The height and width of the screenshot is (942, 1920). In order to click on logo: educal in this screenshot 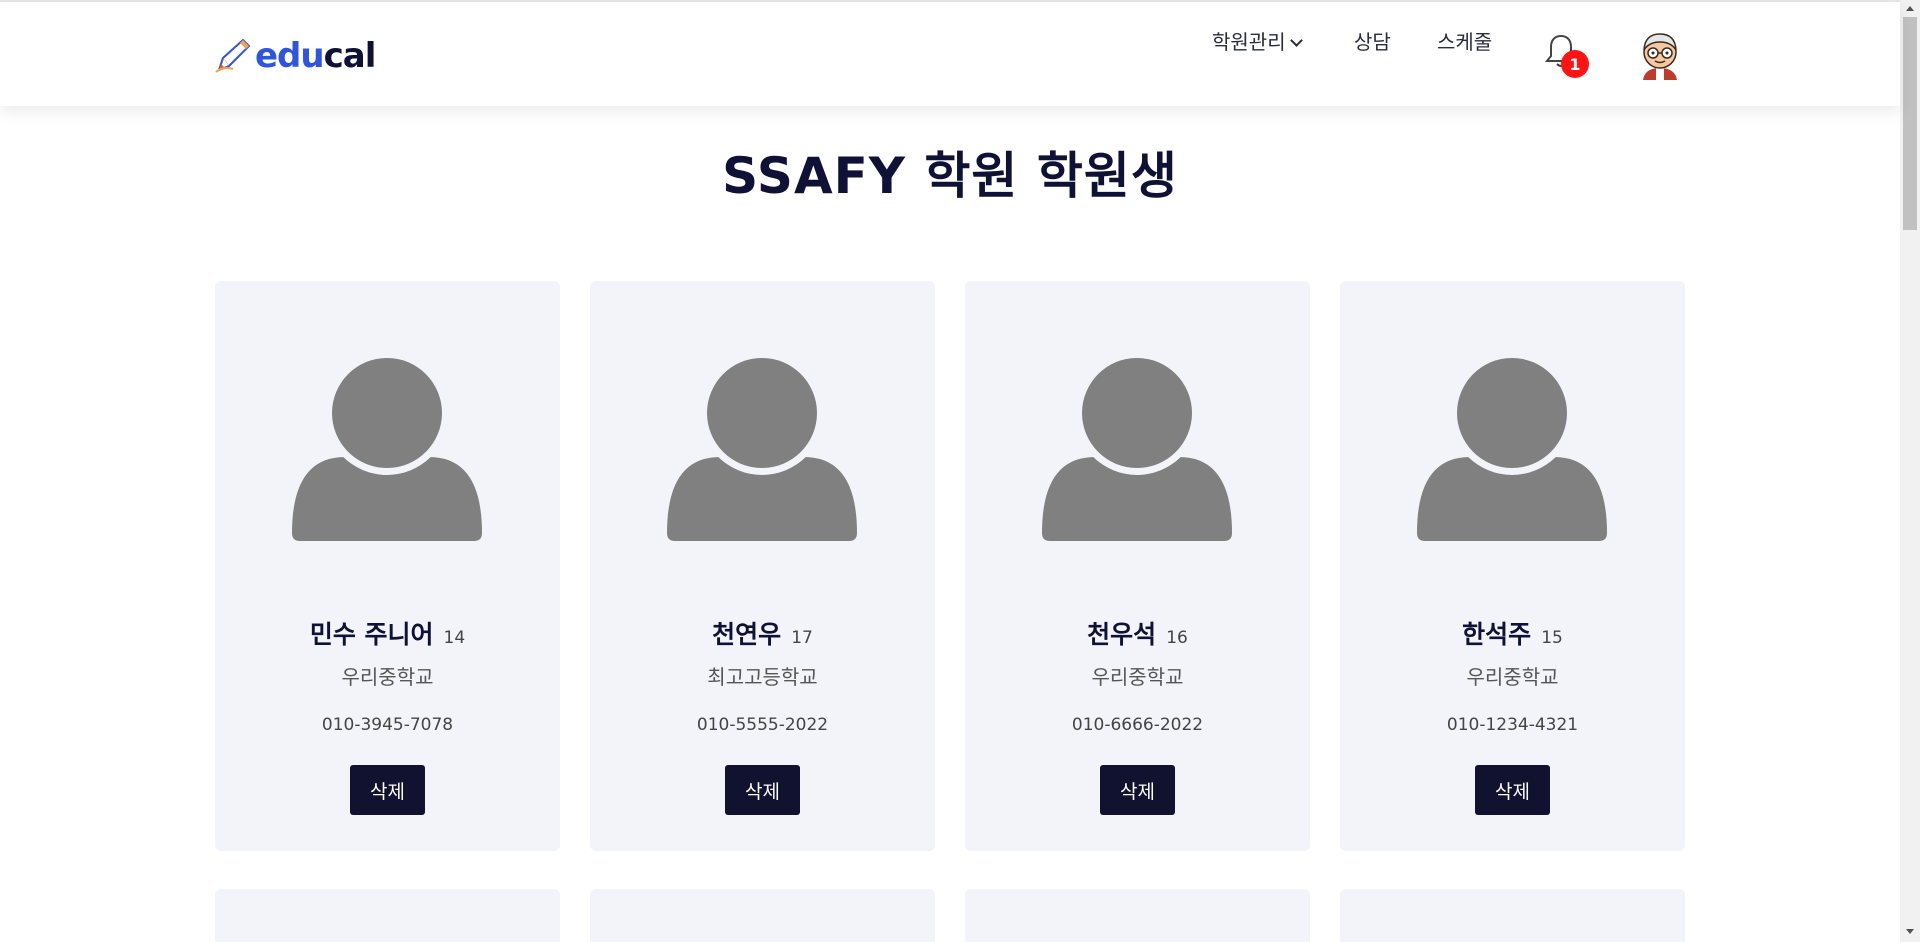, I will do `click(295, 56)`.